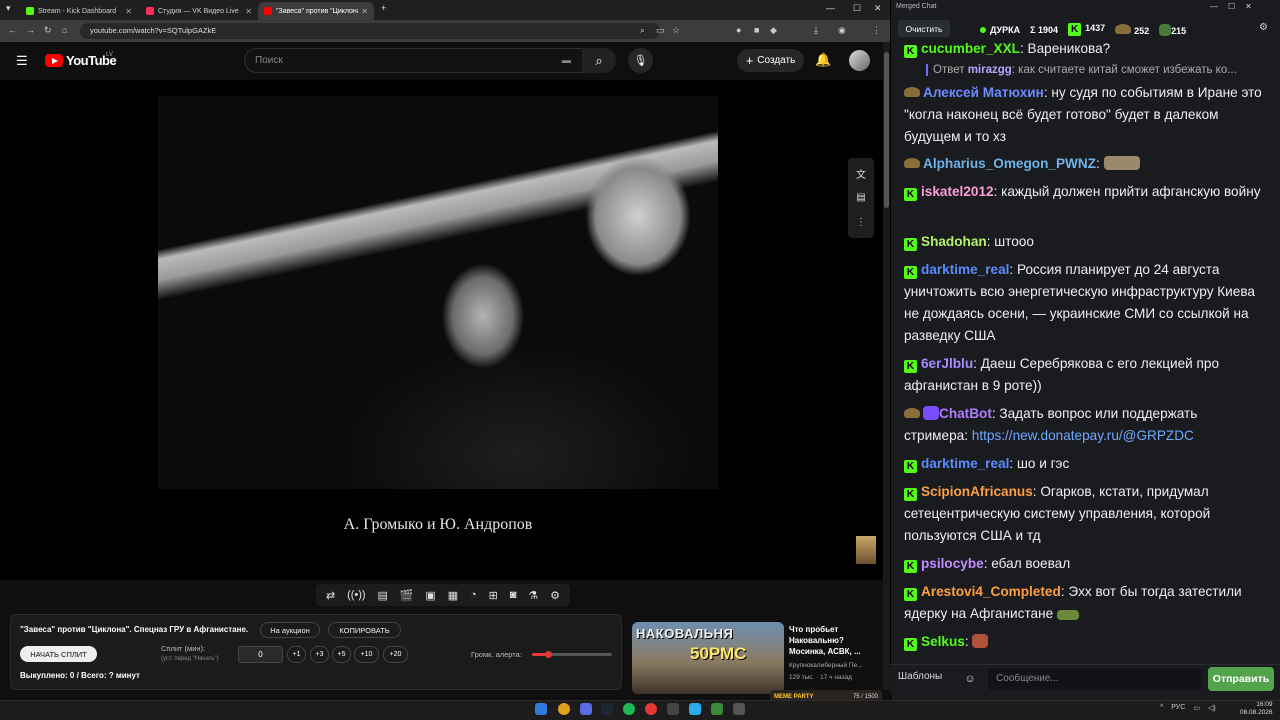  What do you see at coordinates (64, 30) in the screenshot?
I see `home-icon: ⌂` at bounding box center [64, 30].